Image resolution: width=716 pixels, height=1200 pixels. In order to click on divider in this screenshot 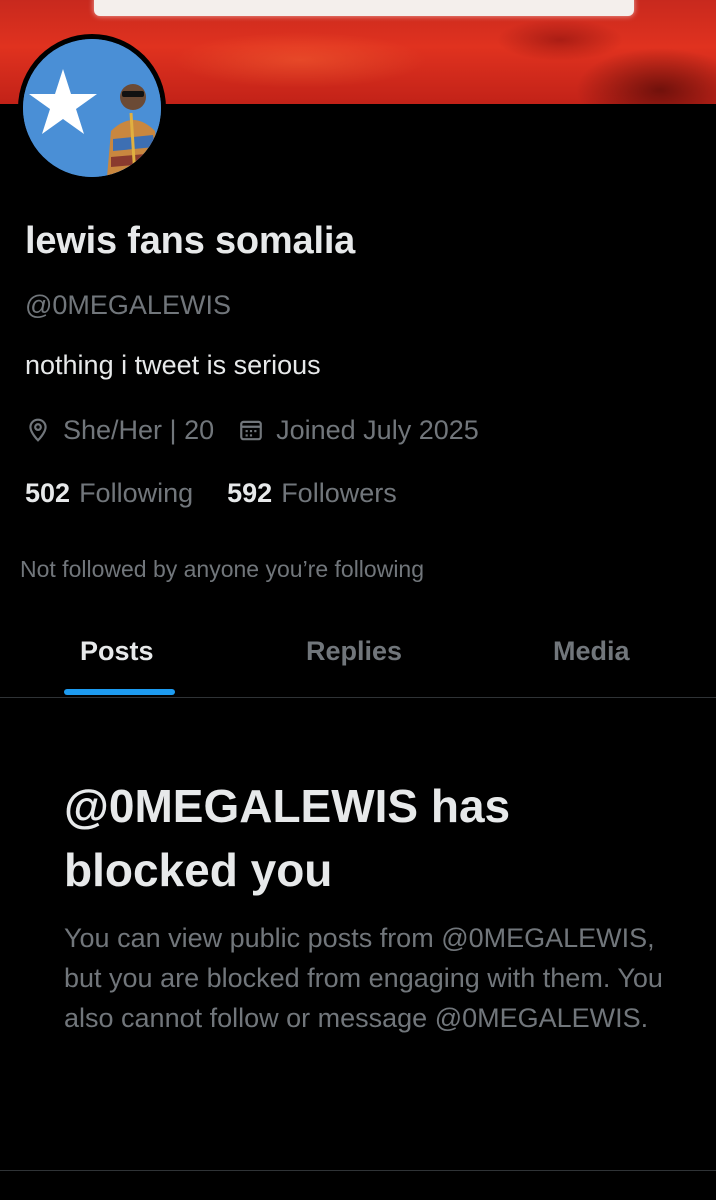, I will do `click(358, 1170)`.